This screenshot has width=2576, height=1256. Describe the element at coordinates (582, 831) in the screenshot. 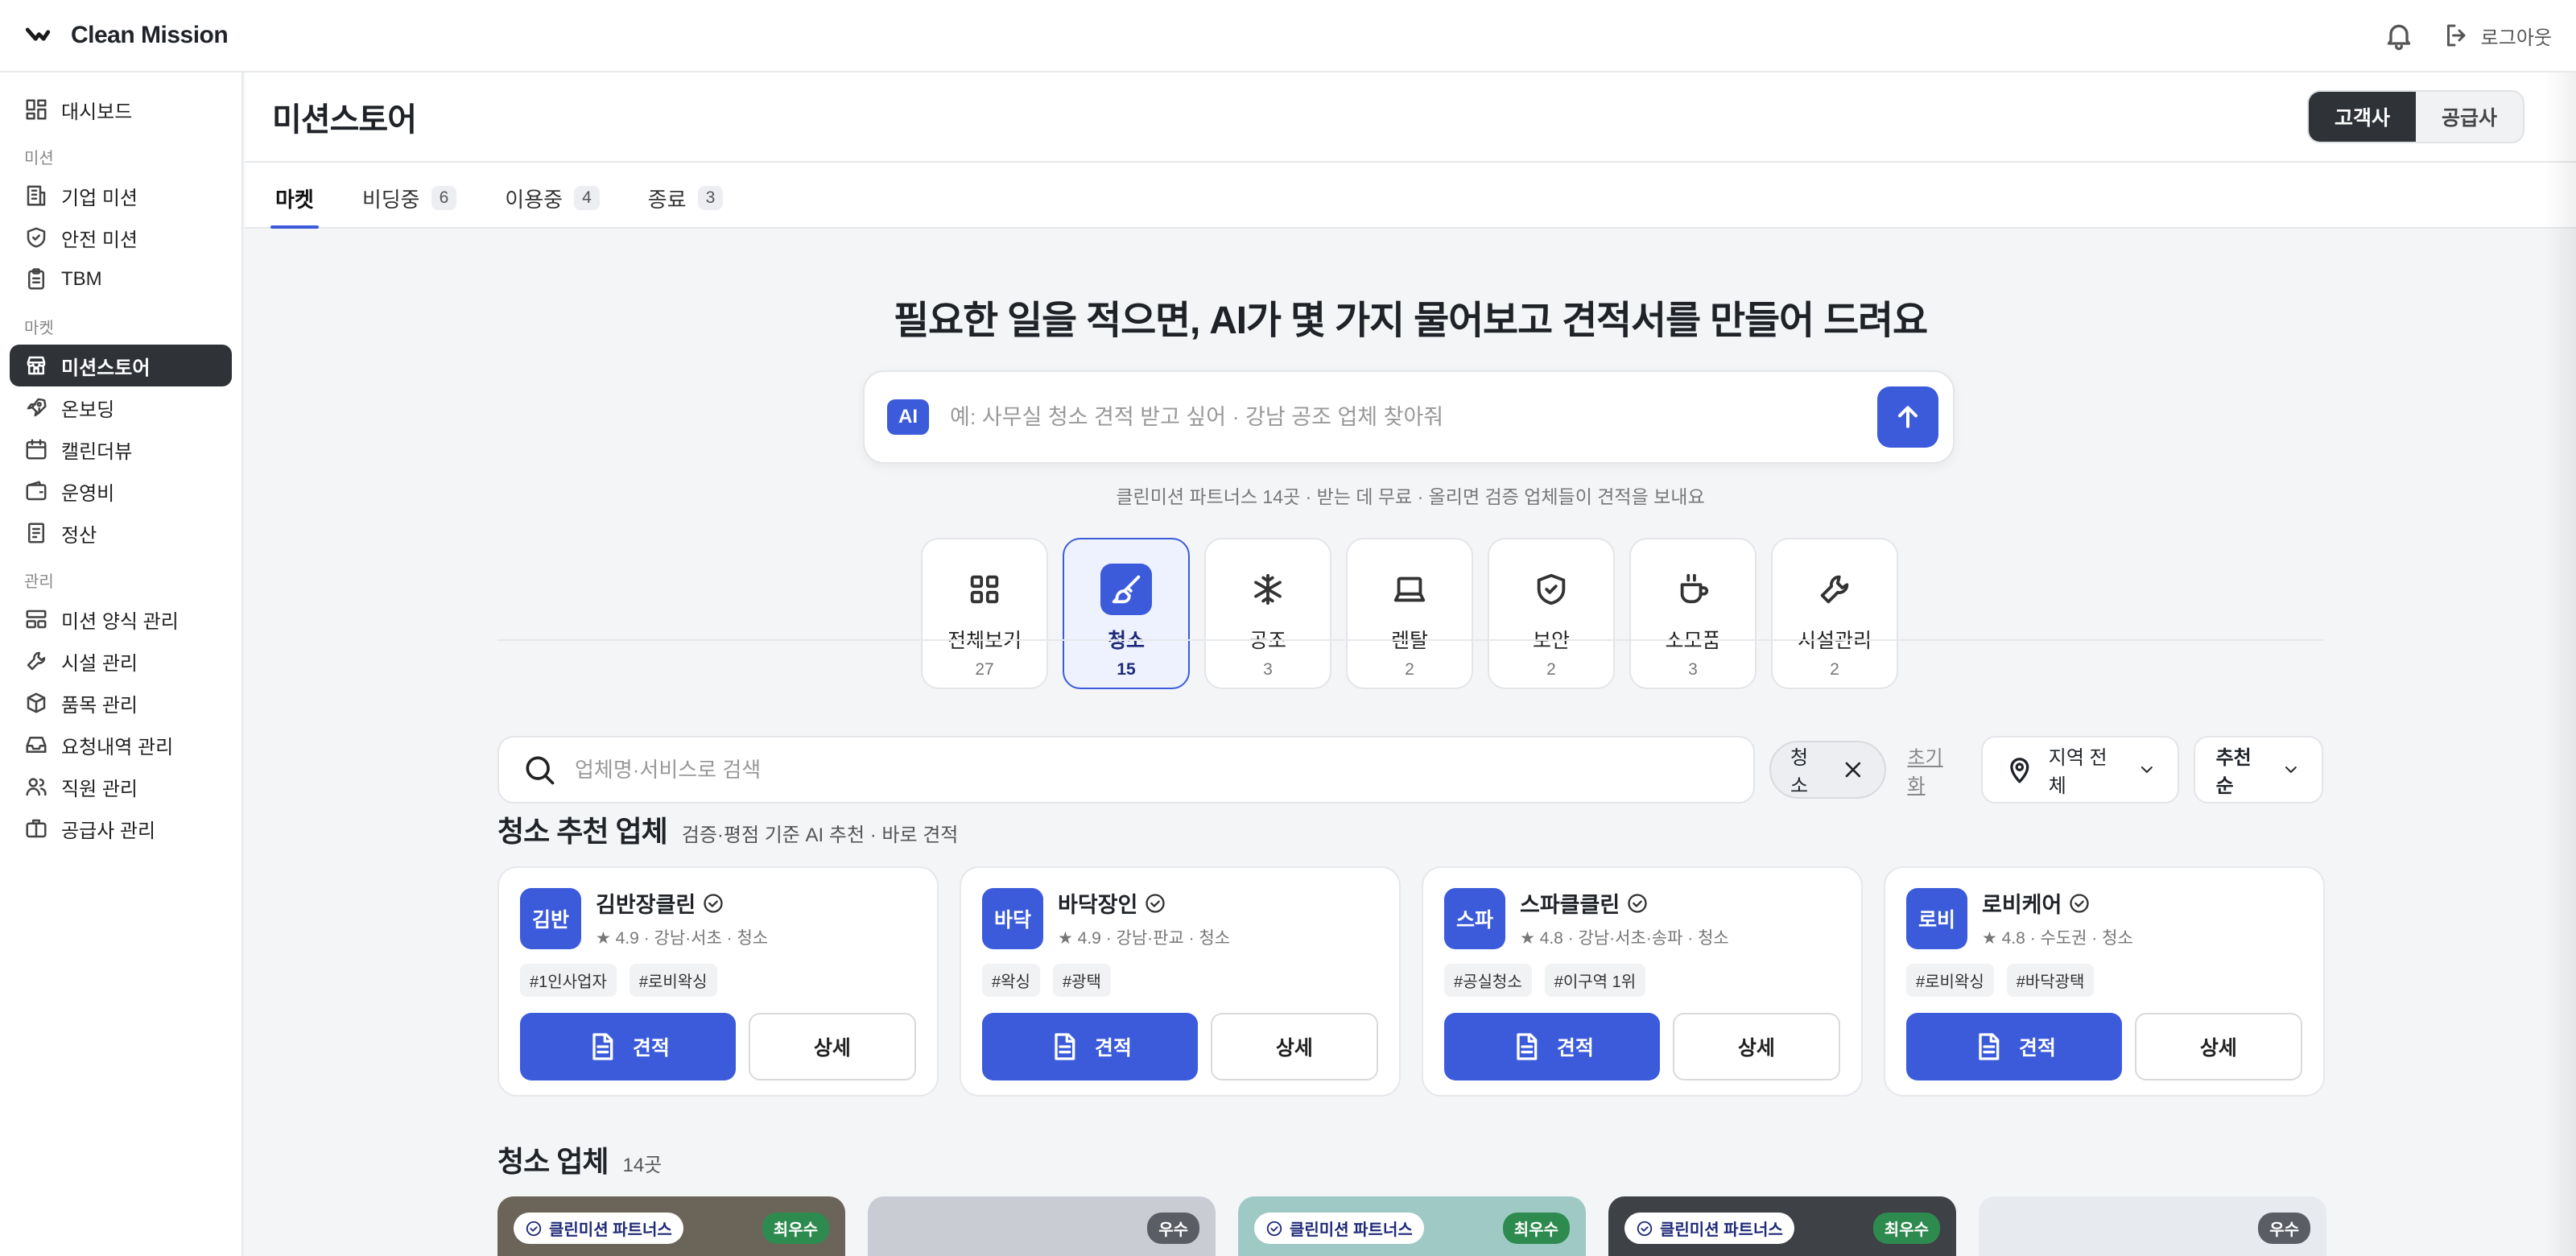

I see `recommended-title: 청소 추천 업체` at that location.